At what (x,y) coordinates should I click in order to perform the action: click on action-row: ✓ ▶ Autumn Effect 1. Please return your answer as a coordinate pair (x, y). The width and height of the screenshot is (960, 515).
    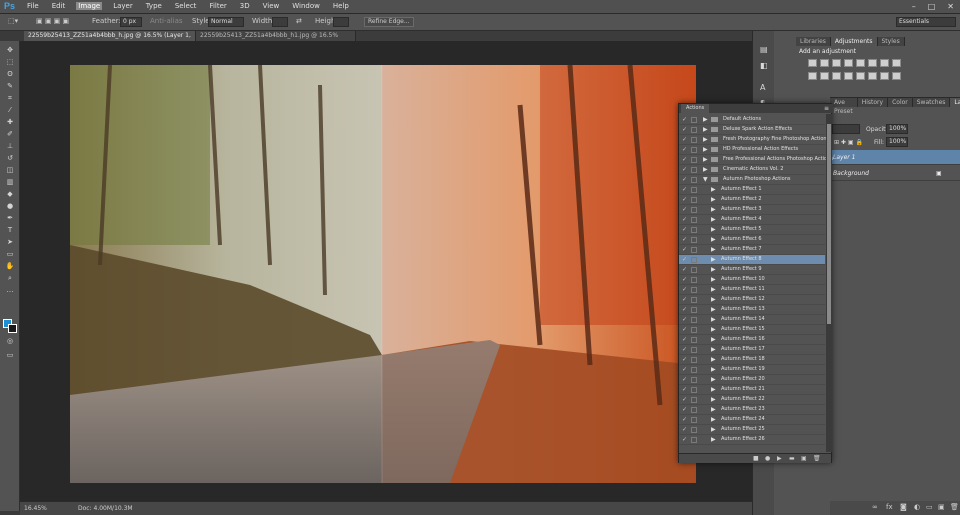
    Looking at the image, I should click on (752, 190).